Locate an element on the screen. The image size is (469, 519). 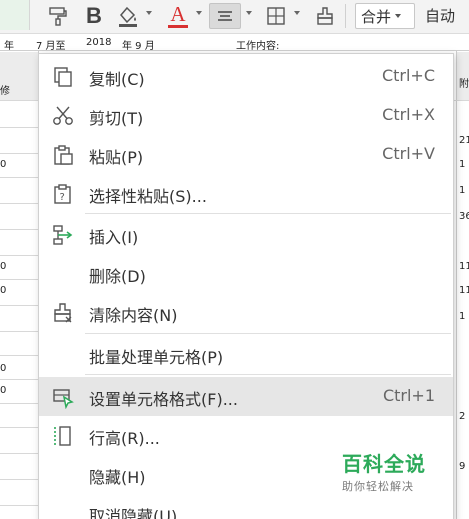
borders-dropdown is located at coordinates (297, 13).